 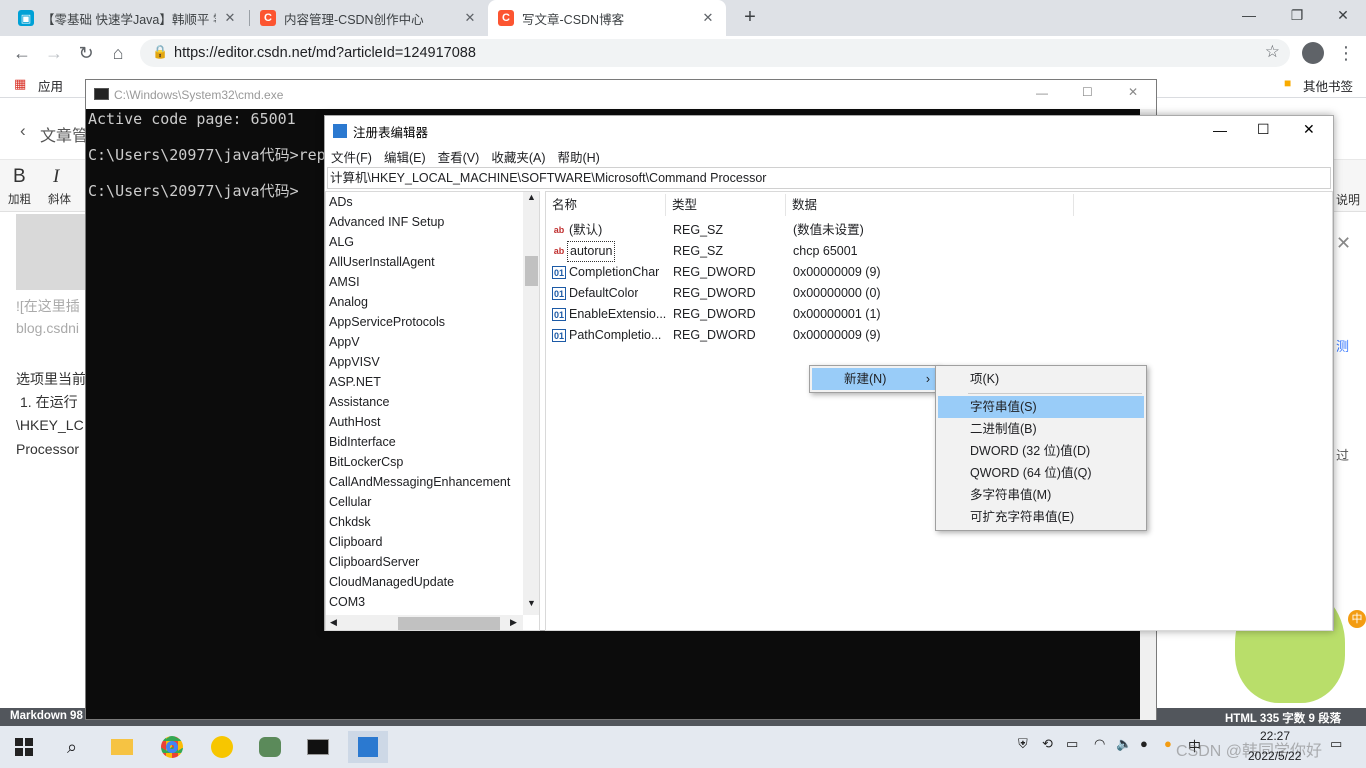 I want to click on tab-csdn-content: C 内容管理-CSDN创作中心 ✕, so click(x=369, y=18).